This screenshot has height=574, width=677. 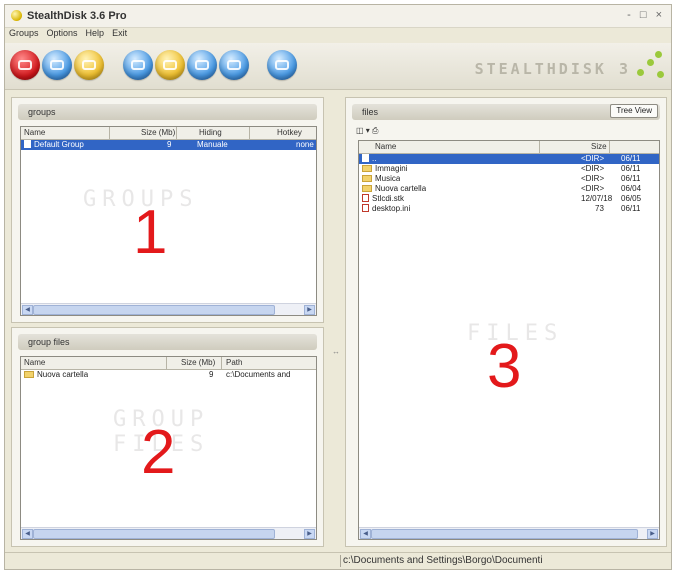 I want to click on table-row: desktop.ini 73 06/11, so click(x=509, y=209).